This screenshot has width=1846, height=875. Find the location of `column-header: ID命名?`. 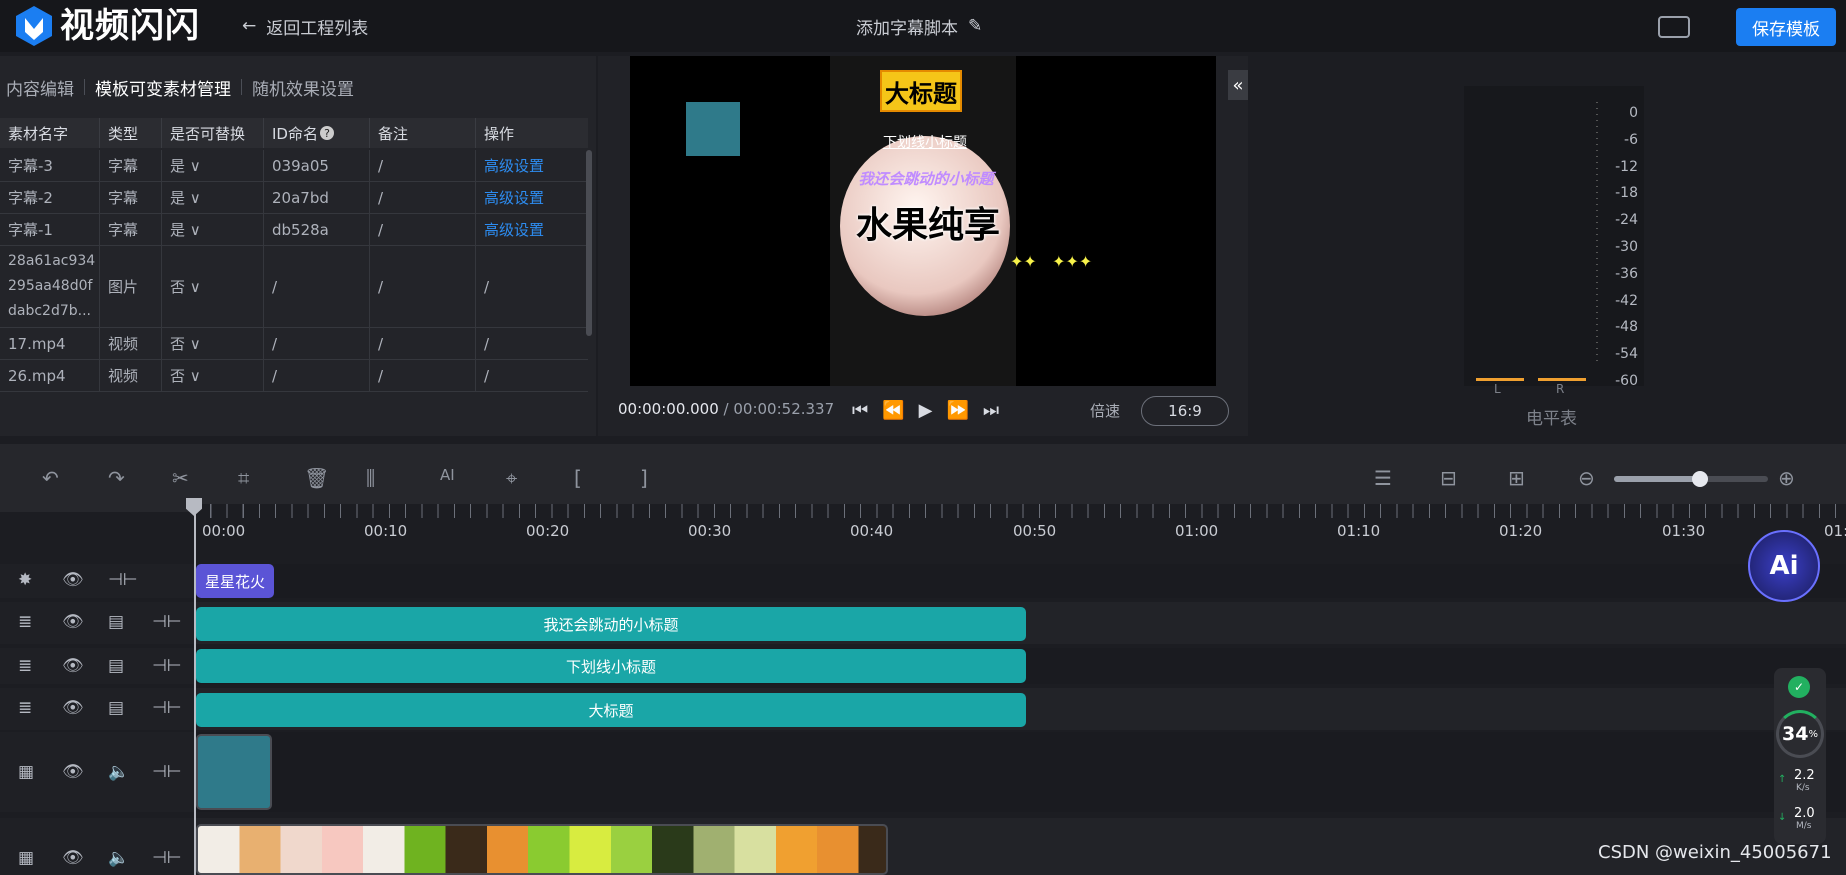

column-header: ID命名? is located at coordinates (317, 133).